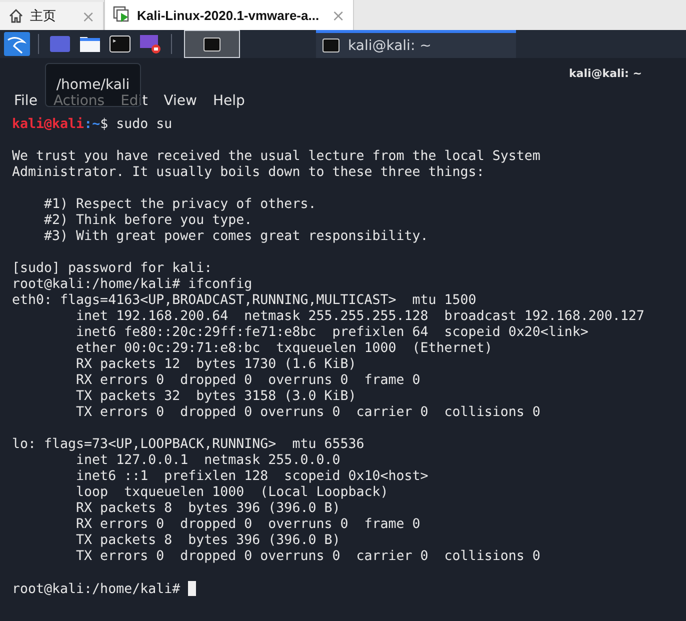  I want to click on browser-tab: Kali-Linux-2020.1-vmware-a... ×, so click(229, 15).